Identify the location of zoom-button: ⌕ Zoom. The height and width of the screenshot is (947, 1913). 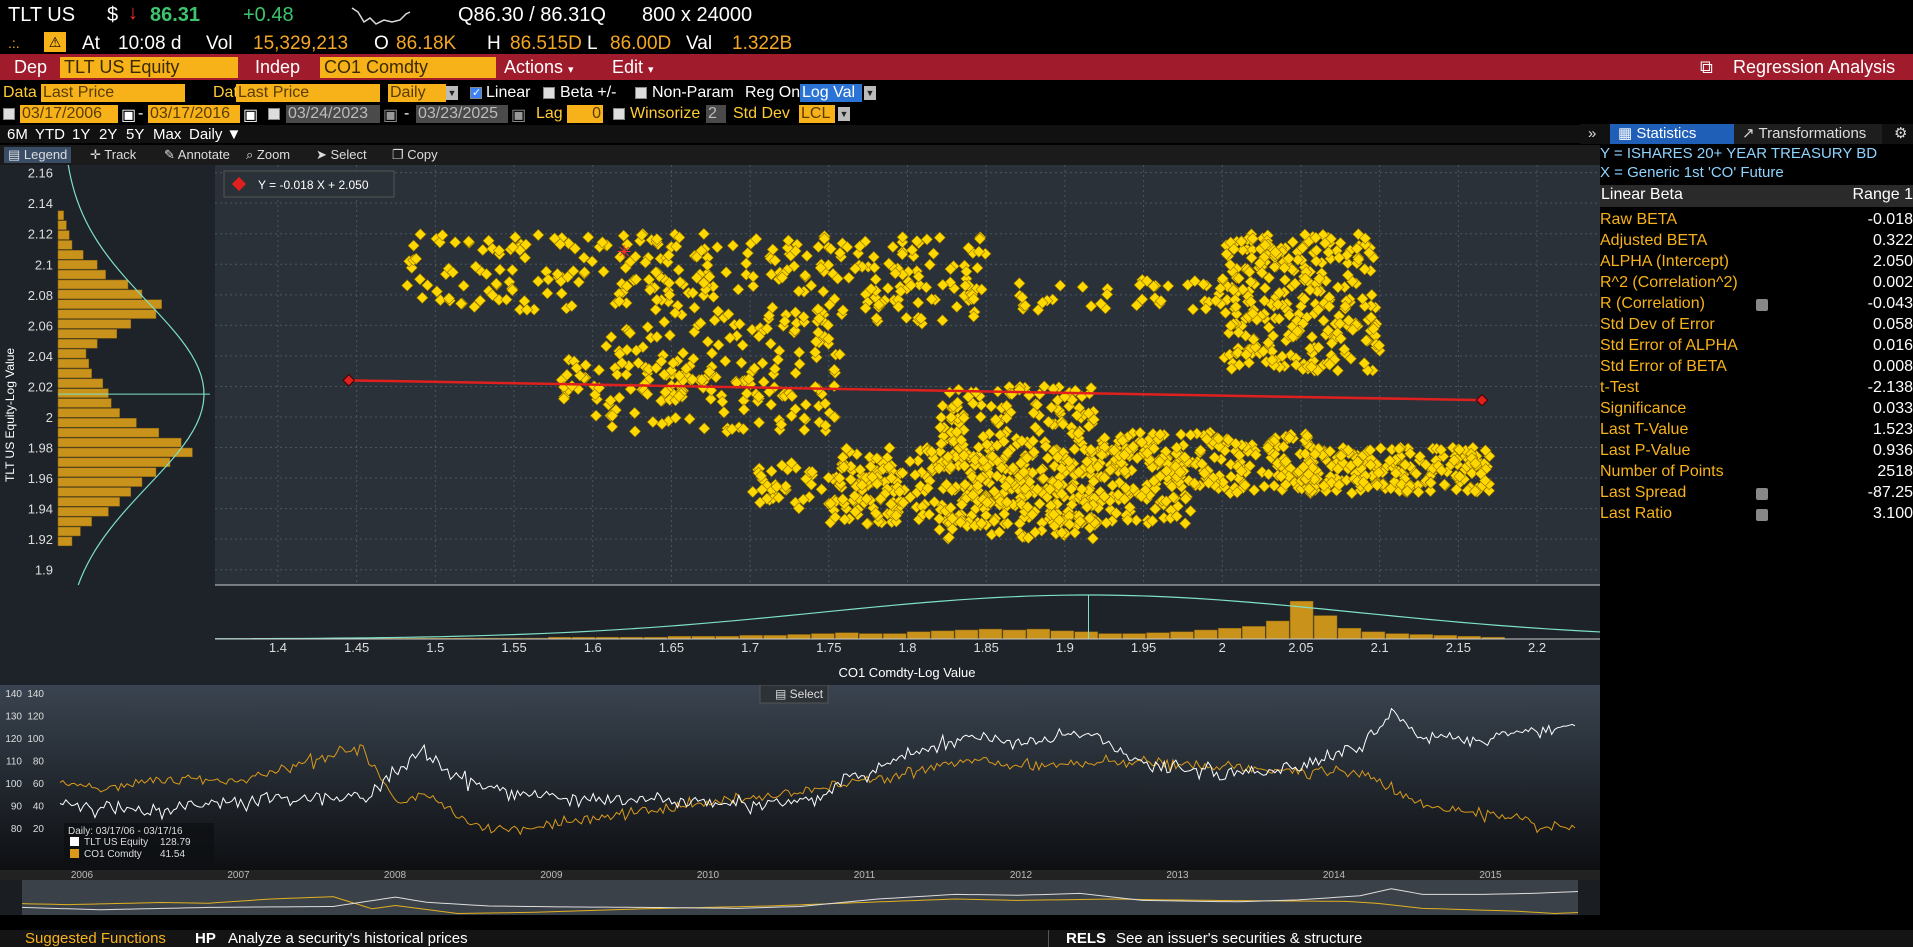
(268, 155).